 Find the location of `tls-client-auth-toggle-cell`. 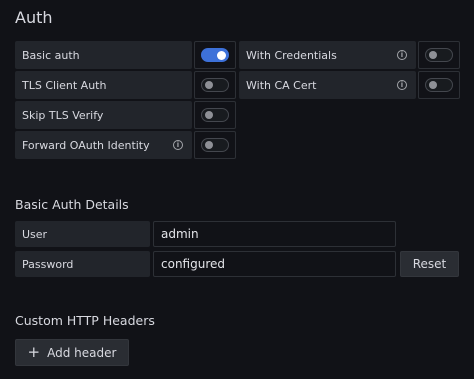

tls-client-auth-toggle-cell is located at coordinates (215, 85).